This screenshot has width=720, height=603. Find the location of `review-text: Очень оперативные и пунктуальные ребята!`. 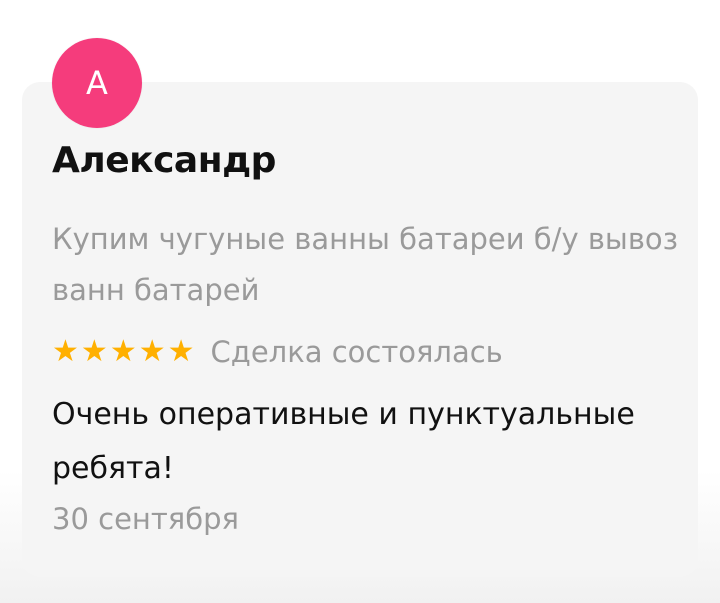

review-text: Очень оперативные и пунктуальные ребята! is located at coordinates (343, 441).